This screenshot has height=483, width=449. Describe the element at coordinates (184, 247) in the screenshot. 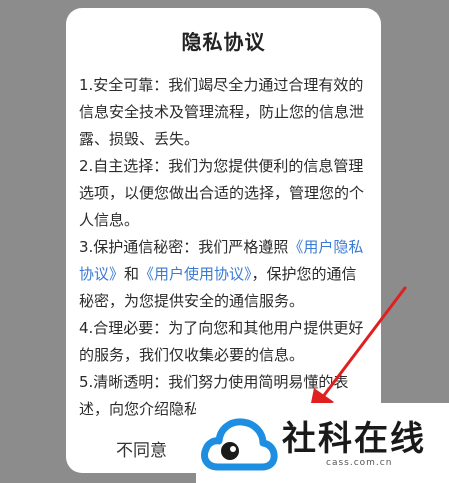

I see `privacy-item-3-prefix: 3.保护通信秘密：我们严格遵照` at that location.